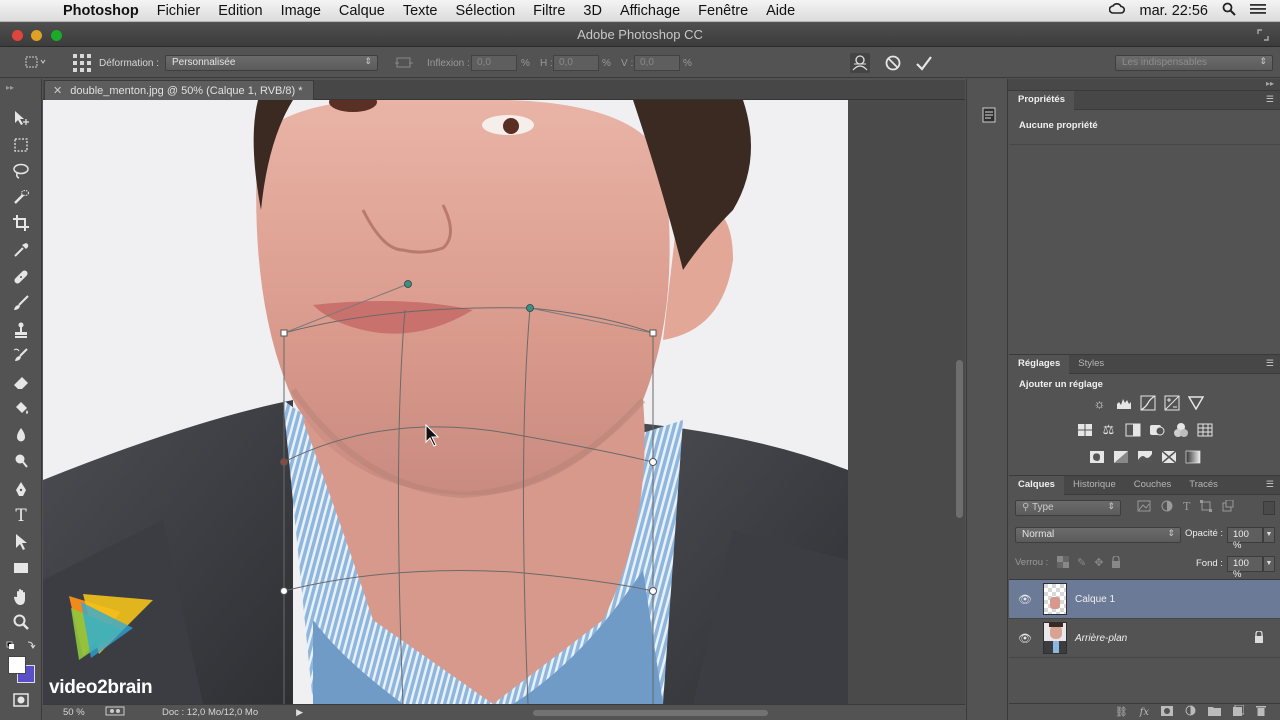 The height and width of the screenshot is (720, 1280). What do you see at coordinates (21, 330) in the screenshot?
I see `clone-stamp-tool-icon` at bounding box center [21, 330].